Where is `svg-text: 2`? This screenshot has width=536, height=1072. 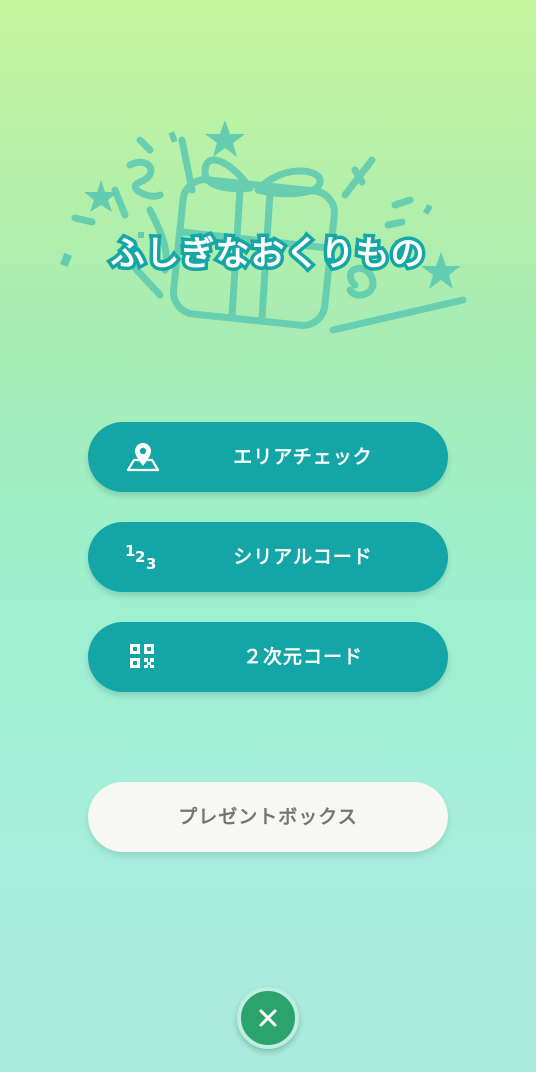
svg-text: 2 is located at coordinates (140, 557).